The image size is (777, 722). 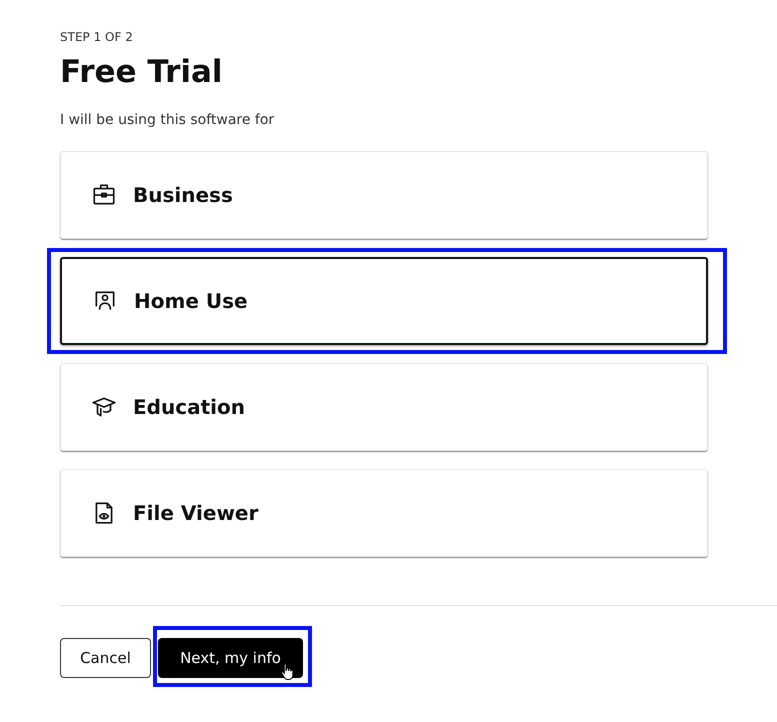 What do you see at coordinates (384, 407) in the screenshot?
I see `usage-option: Education` at bounding box center [384, 407].